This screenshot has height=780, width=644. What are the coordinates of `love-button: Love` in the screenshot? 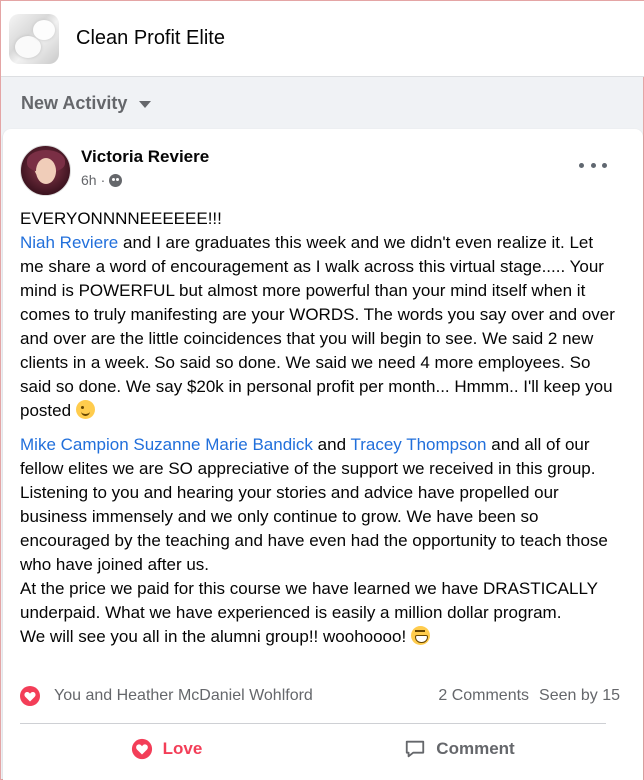 It's located at (166, 749).